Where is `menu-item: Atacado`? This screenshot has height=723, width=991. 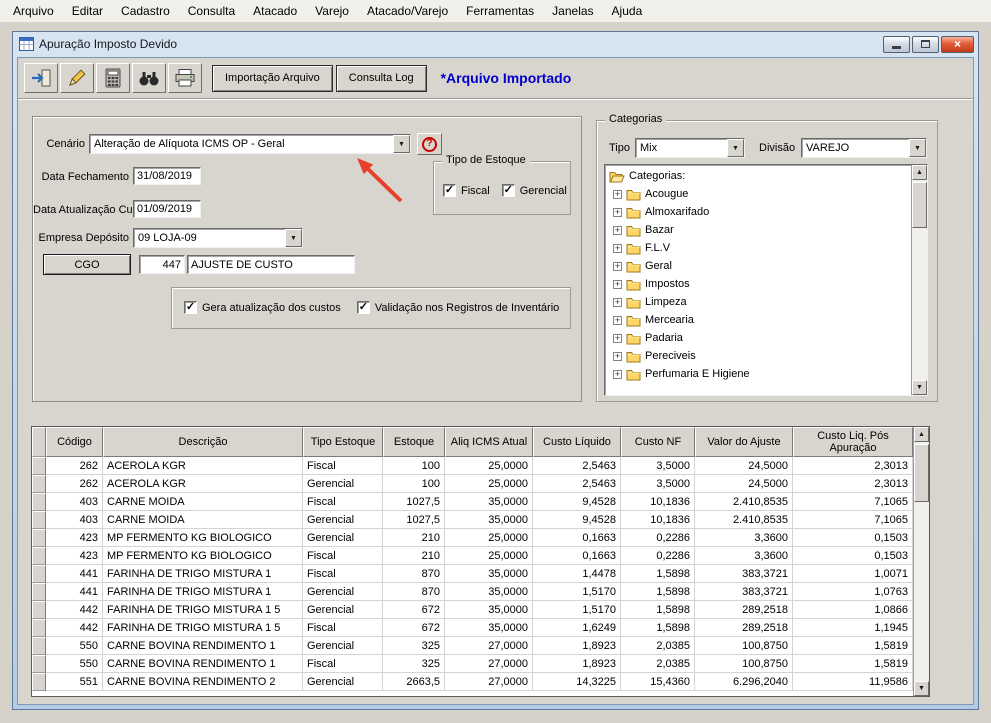 menu-item: Atacado is located at coordinates (275, 11).